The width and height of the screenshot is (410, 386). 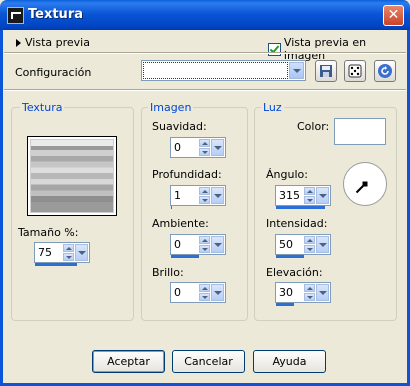 What do you see at coordinates (177, 244) in the screenshot?
I see `ambient-value: 0` at bounding box center [177, 244].